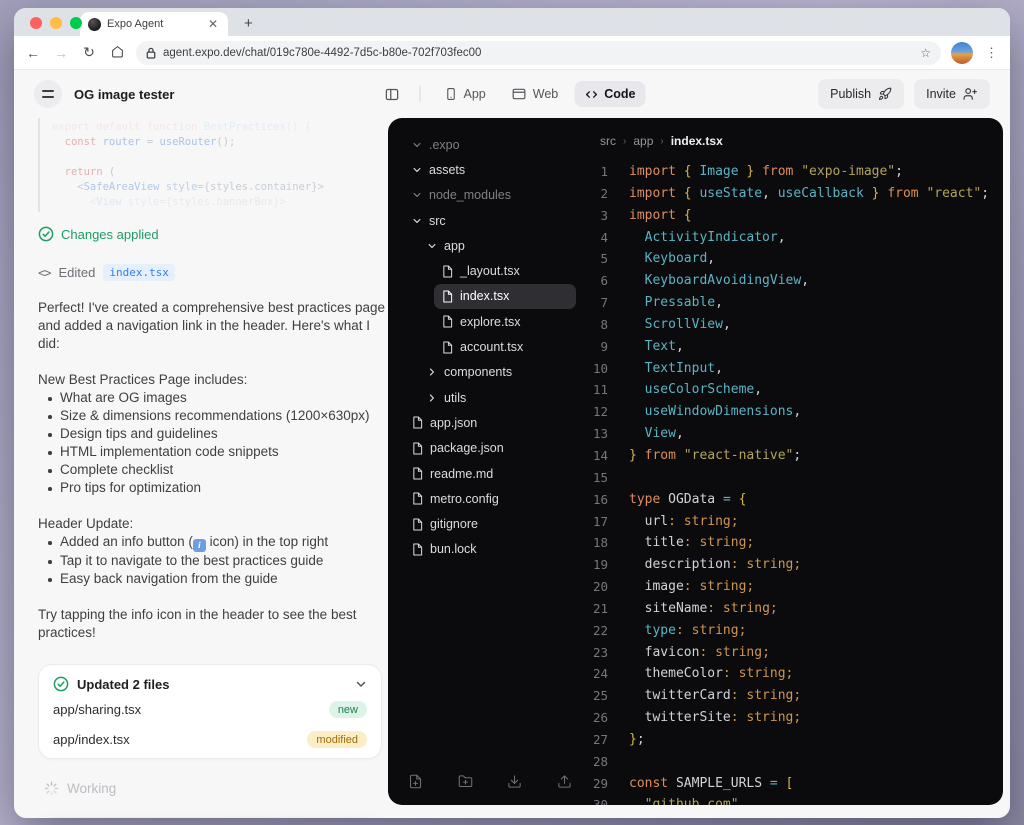 This screenshot has height=825, width=1024. I want to click on breadcrumb-segment: index.tsx, so click(697, 141).